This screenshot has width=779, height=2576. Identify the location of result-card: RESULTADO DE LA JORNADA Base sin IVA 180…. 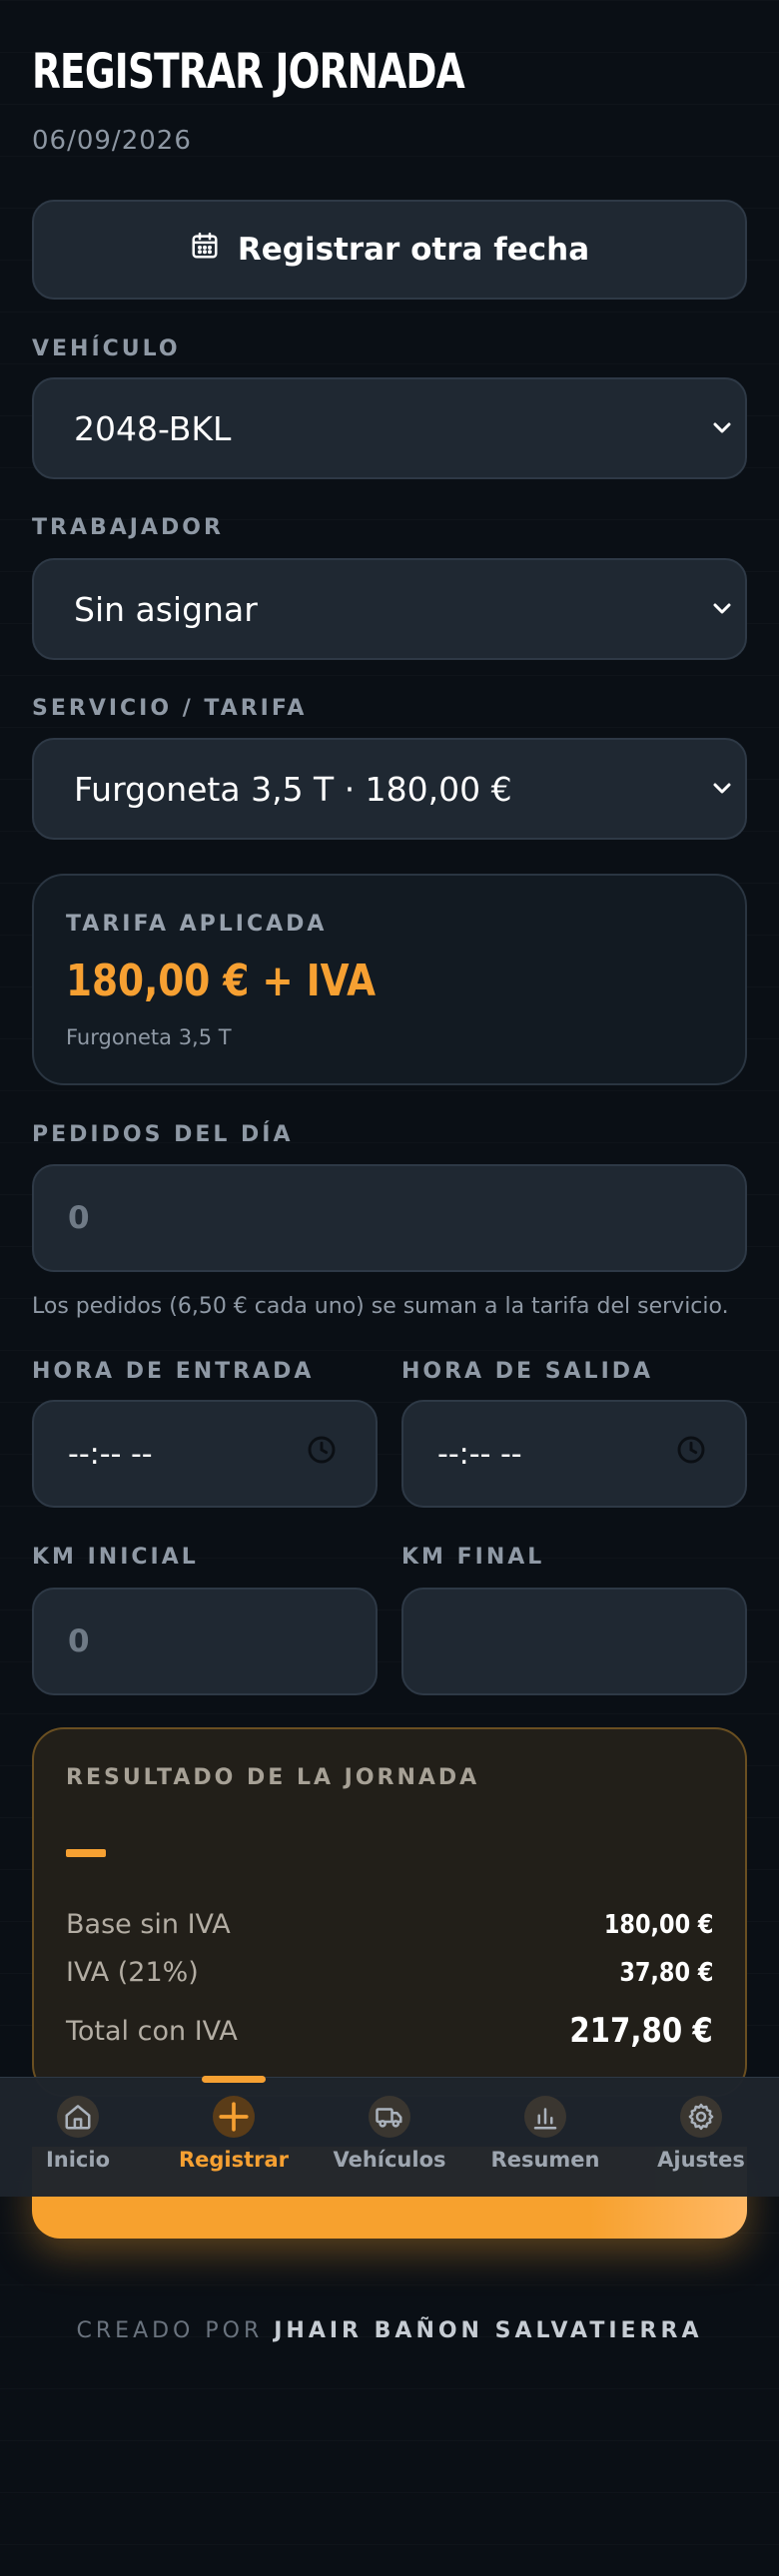
(389, 1912).